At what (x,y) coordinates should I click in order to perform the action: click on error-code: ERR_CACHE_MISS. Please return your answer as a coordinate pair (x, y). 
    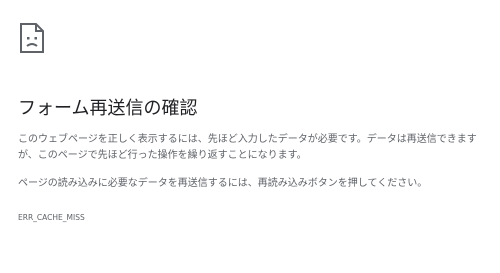
    Looking at the image, I should click on (51, 217).